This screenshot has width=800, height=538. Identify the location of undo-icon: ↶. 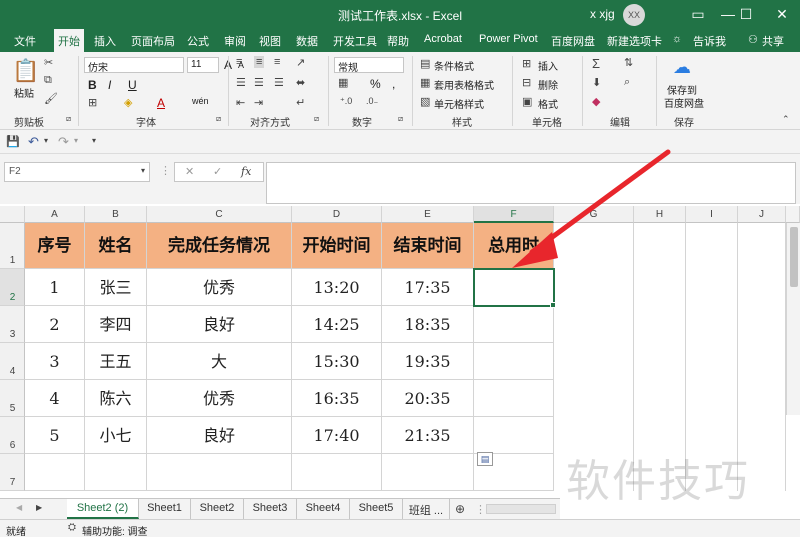
(33, 142).